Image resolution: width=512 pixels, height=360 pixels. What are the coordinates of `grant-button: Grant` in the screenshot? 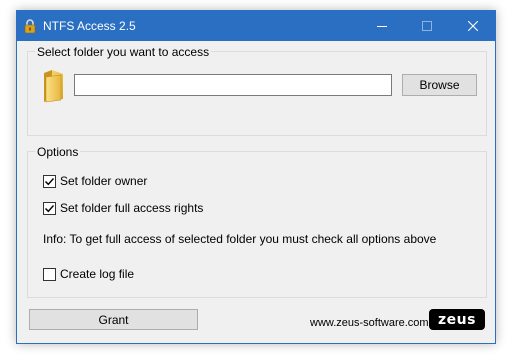 It's located at (113, 319).